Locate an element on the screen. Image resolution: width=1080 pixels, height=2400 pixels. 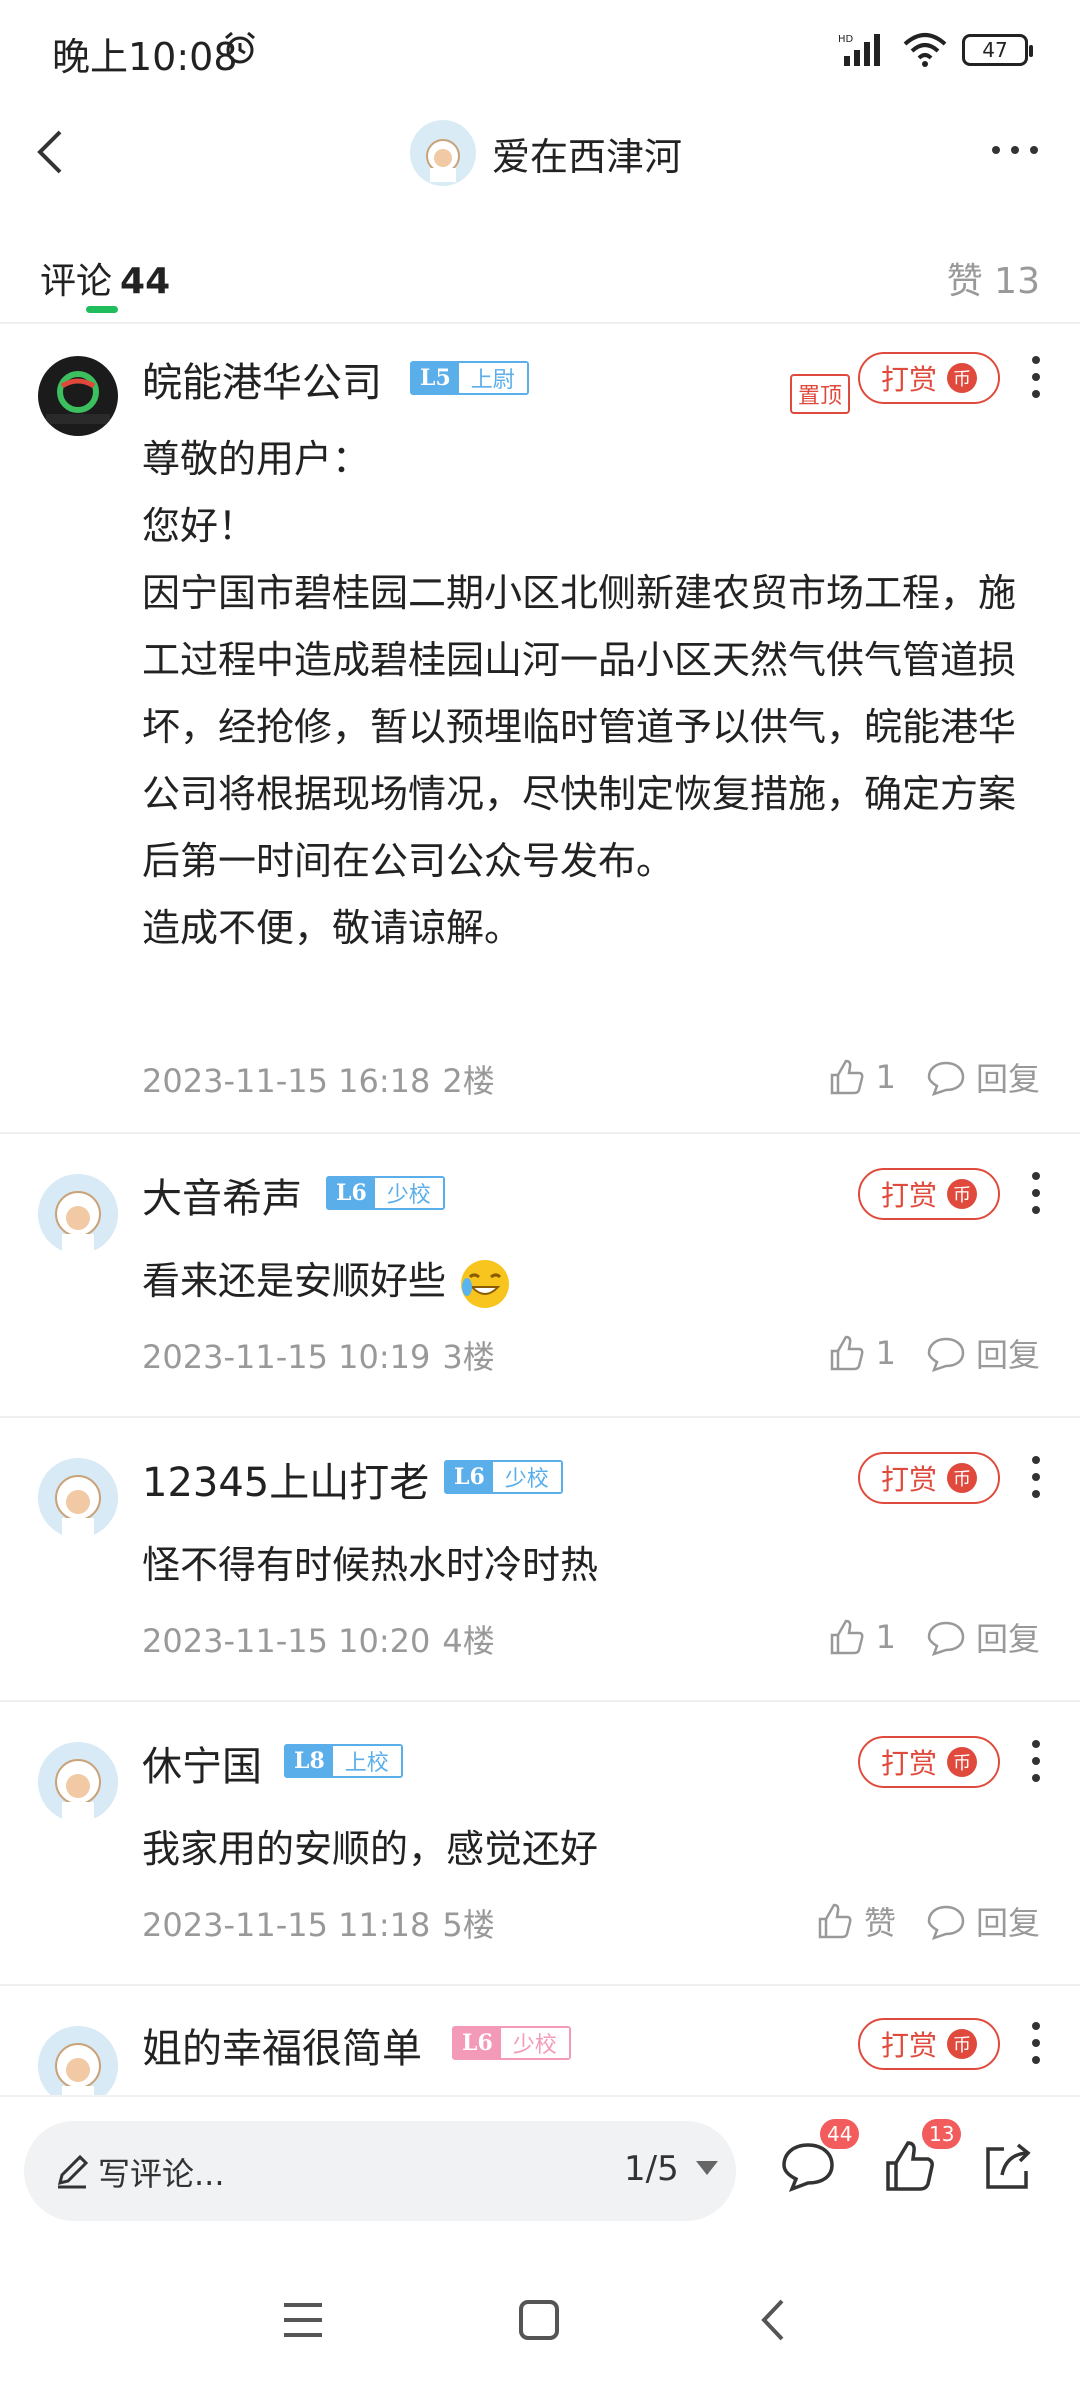
tab-likes: 赞 13 is located at coordinates (993, 278).